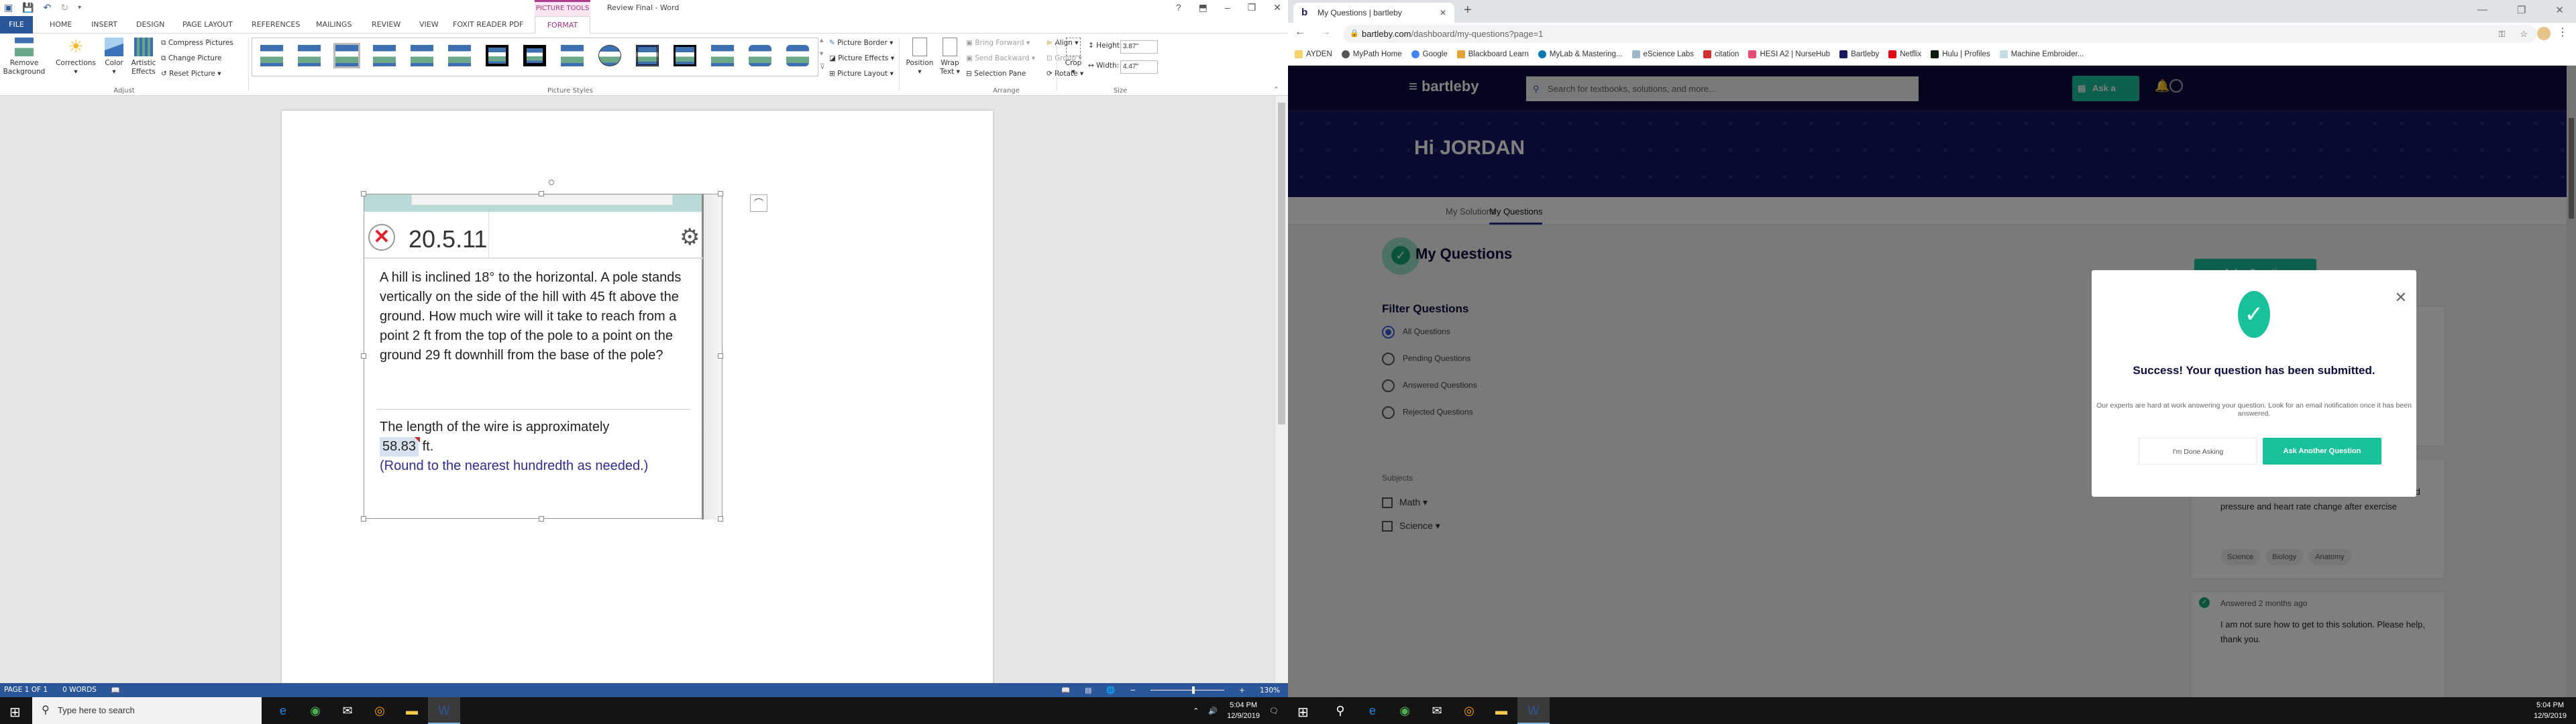 This screenshot has height=724, width=2576. Describe the element at coordinates (1252, 7) in the screenshot. I see `restore-button: ❐` at that location.